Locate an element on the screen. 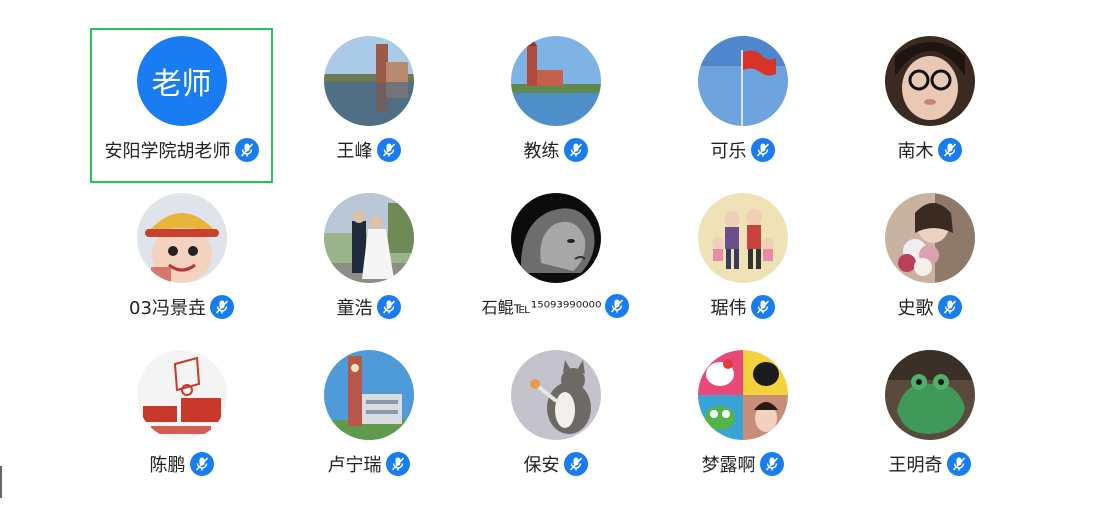  cartoon-collage-photo is located at coordinates (742, 395).